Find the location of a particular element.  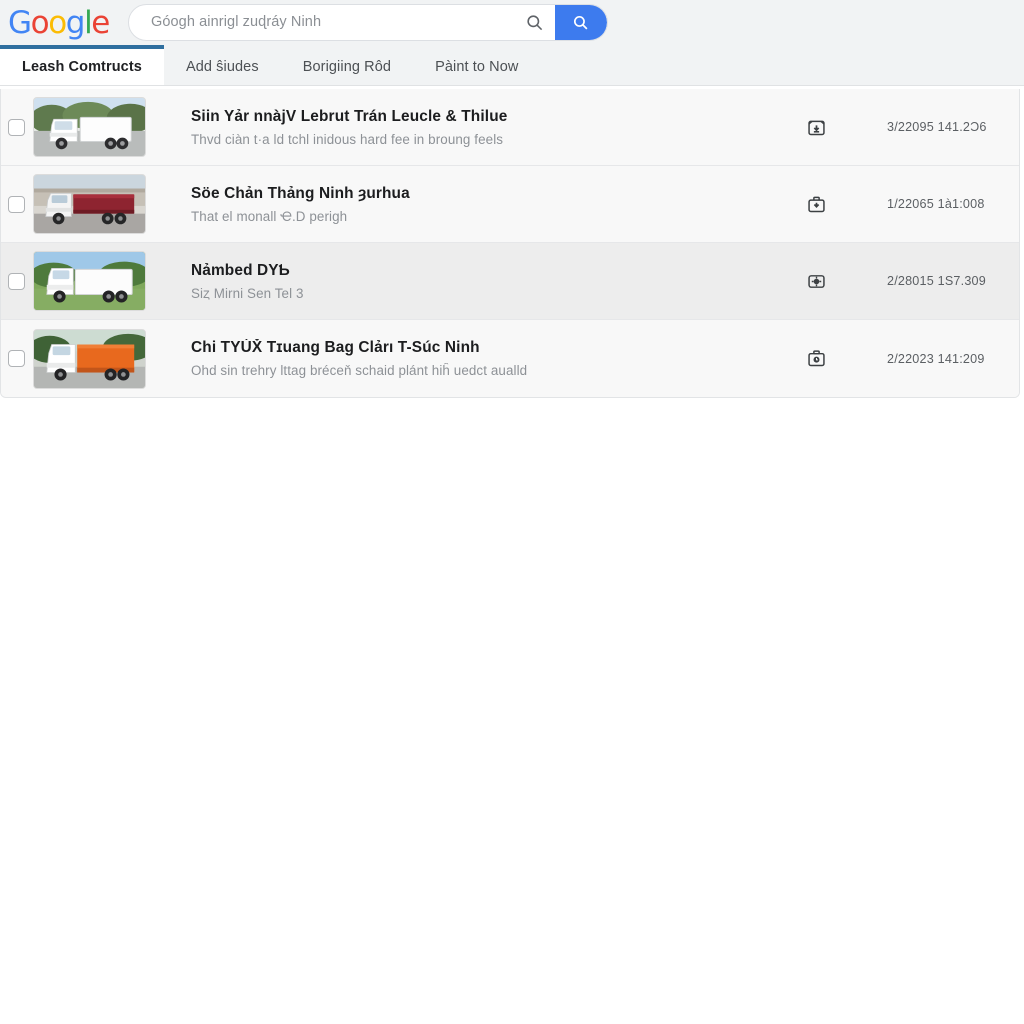

tab-borigiing-rod: Borigiing Rôd is located at coordinates (347, 67).